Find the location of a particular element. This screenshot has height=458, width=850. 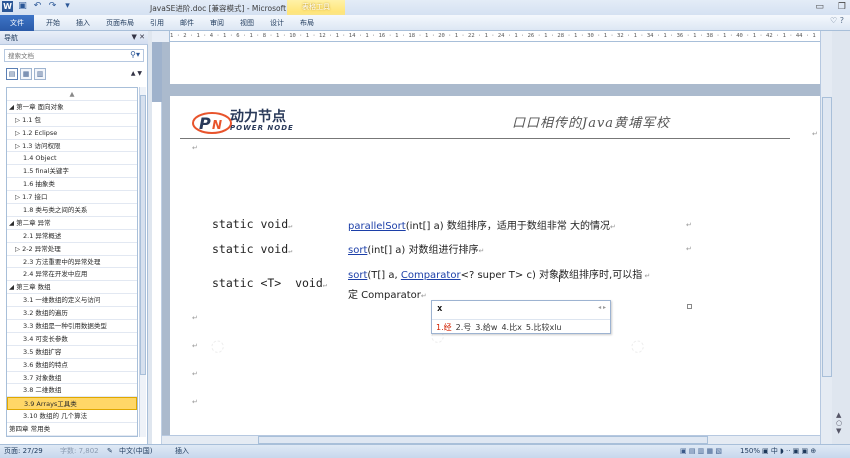

document-horizontal-scrollbar is located at coordinates (491, 439).